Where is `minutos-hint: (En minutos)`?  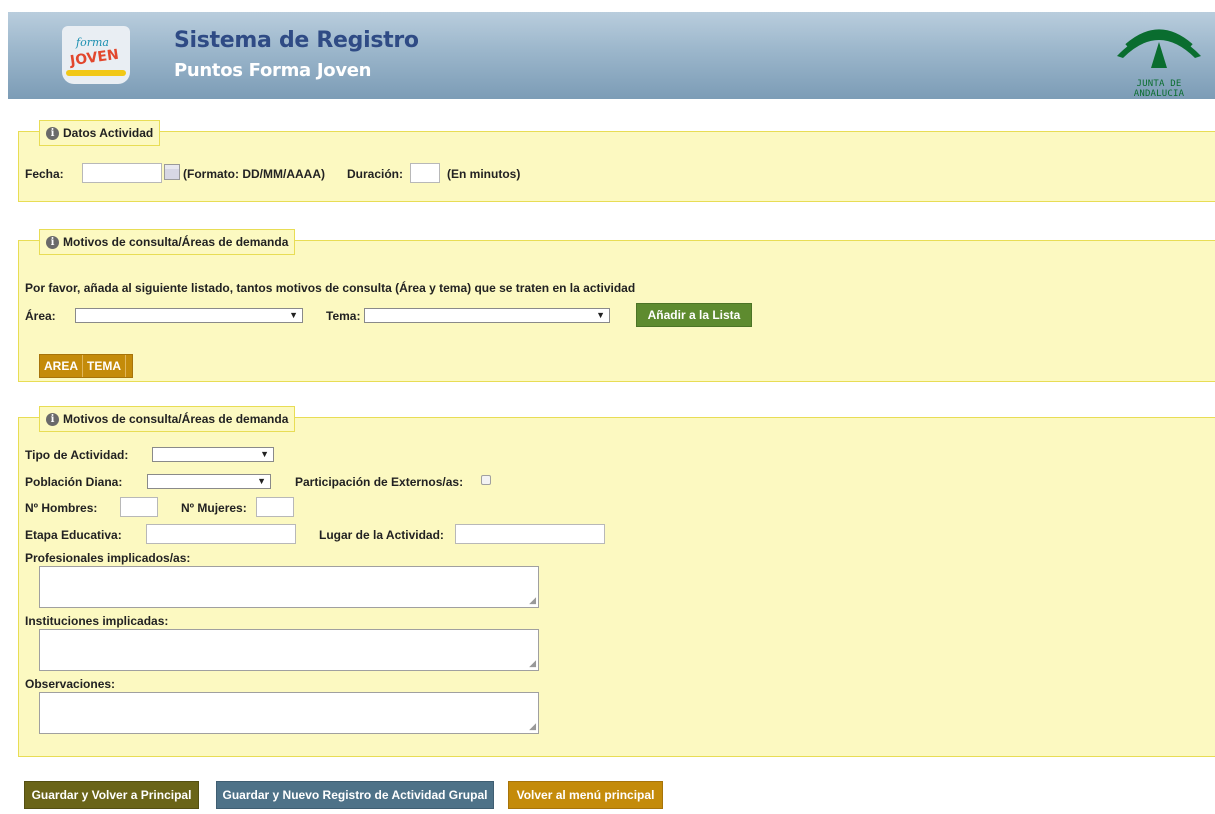
minutos-hint: (En minutos) is located at coordinates (484, 174).